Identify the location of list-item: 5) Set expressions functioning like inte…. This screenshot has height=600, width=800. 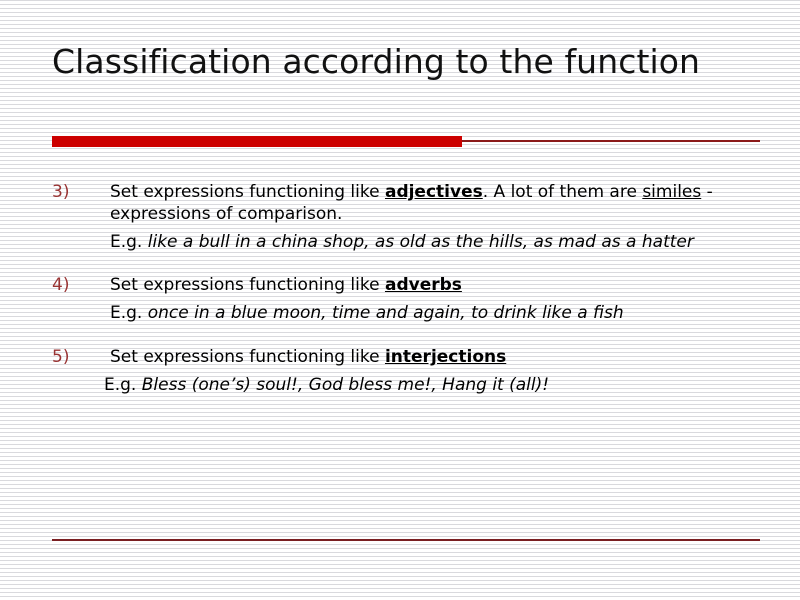
(402, 372).